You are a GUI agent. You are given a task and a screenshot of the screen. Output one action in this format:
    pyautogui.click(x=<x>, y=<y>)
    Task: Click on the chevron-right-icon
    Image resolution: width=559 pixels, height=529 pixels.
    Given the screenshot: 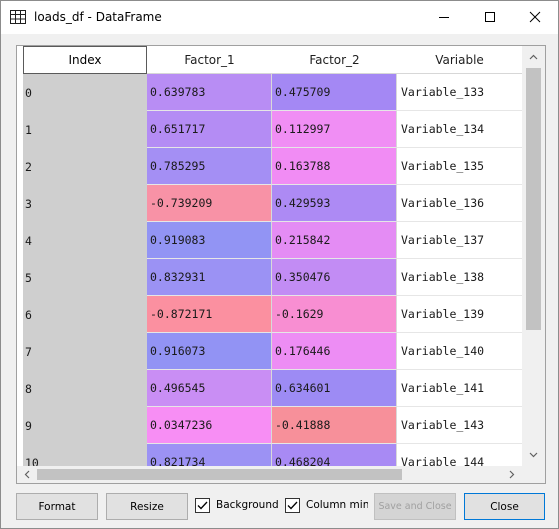 What is the action you would take?
    pyautogui.click(x=512, y=474)
    